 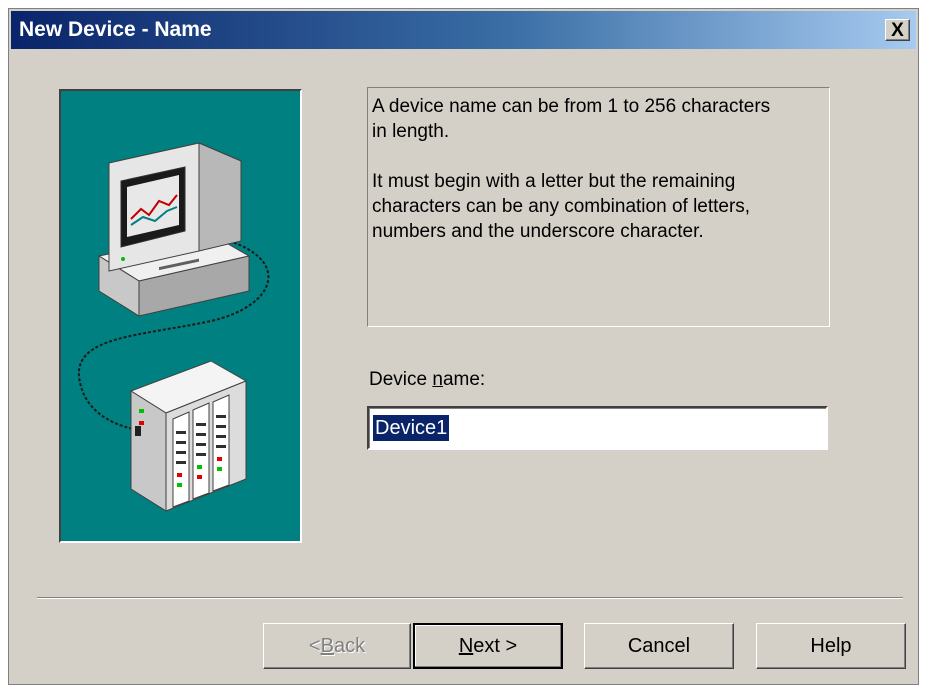 I want to click on separator, so click(x=470, y=598).